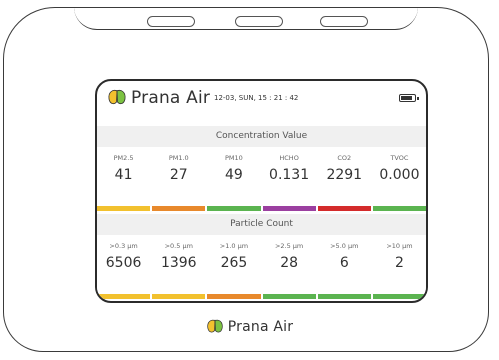  What do you see at coordinates (260, 327) in the screenshot?
I see `device-brand-name: Prana Air` at bounding box center [260, 327].